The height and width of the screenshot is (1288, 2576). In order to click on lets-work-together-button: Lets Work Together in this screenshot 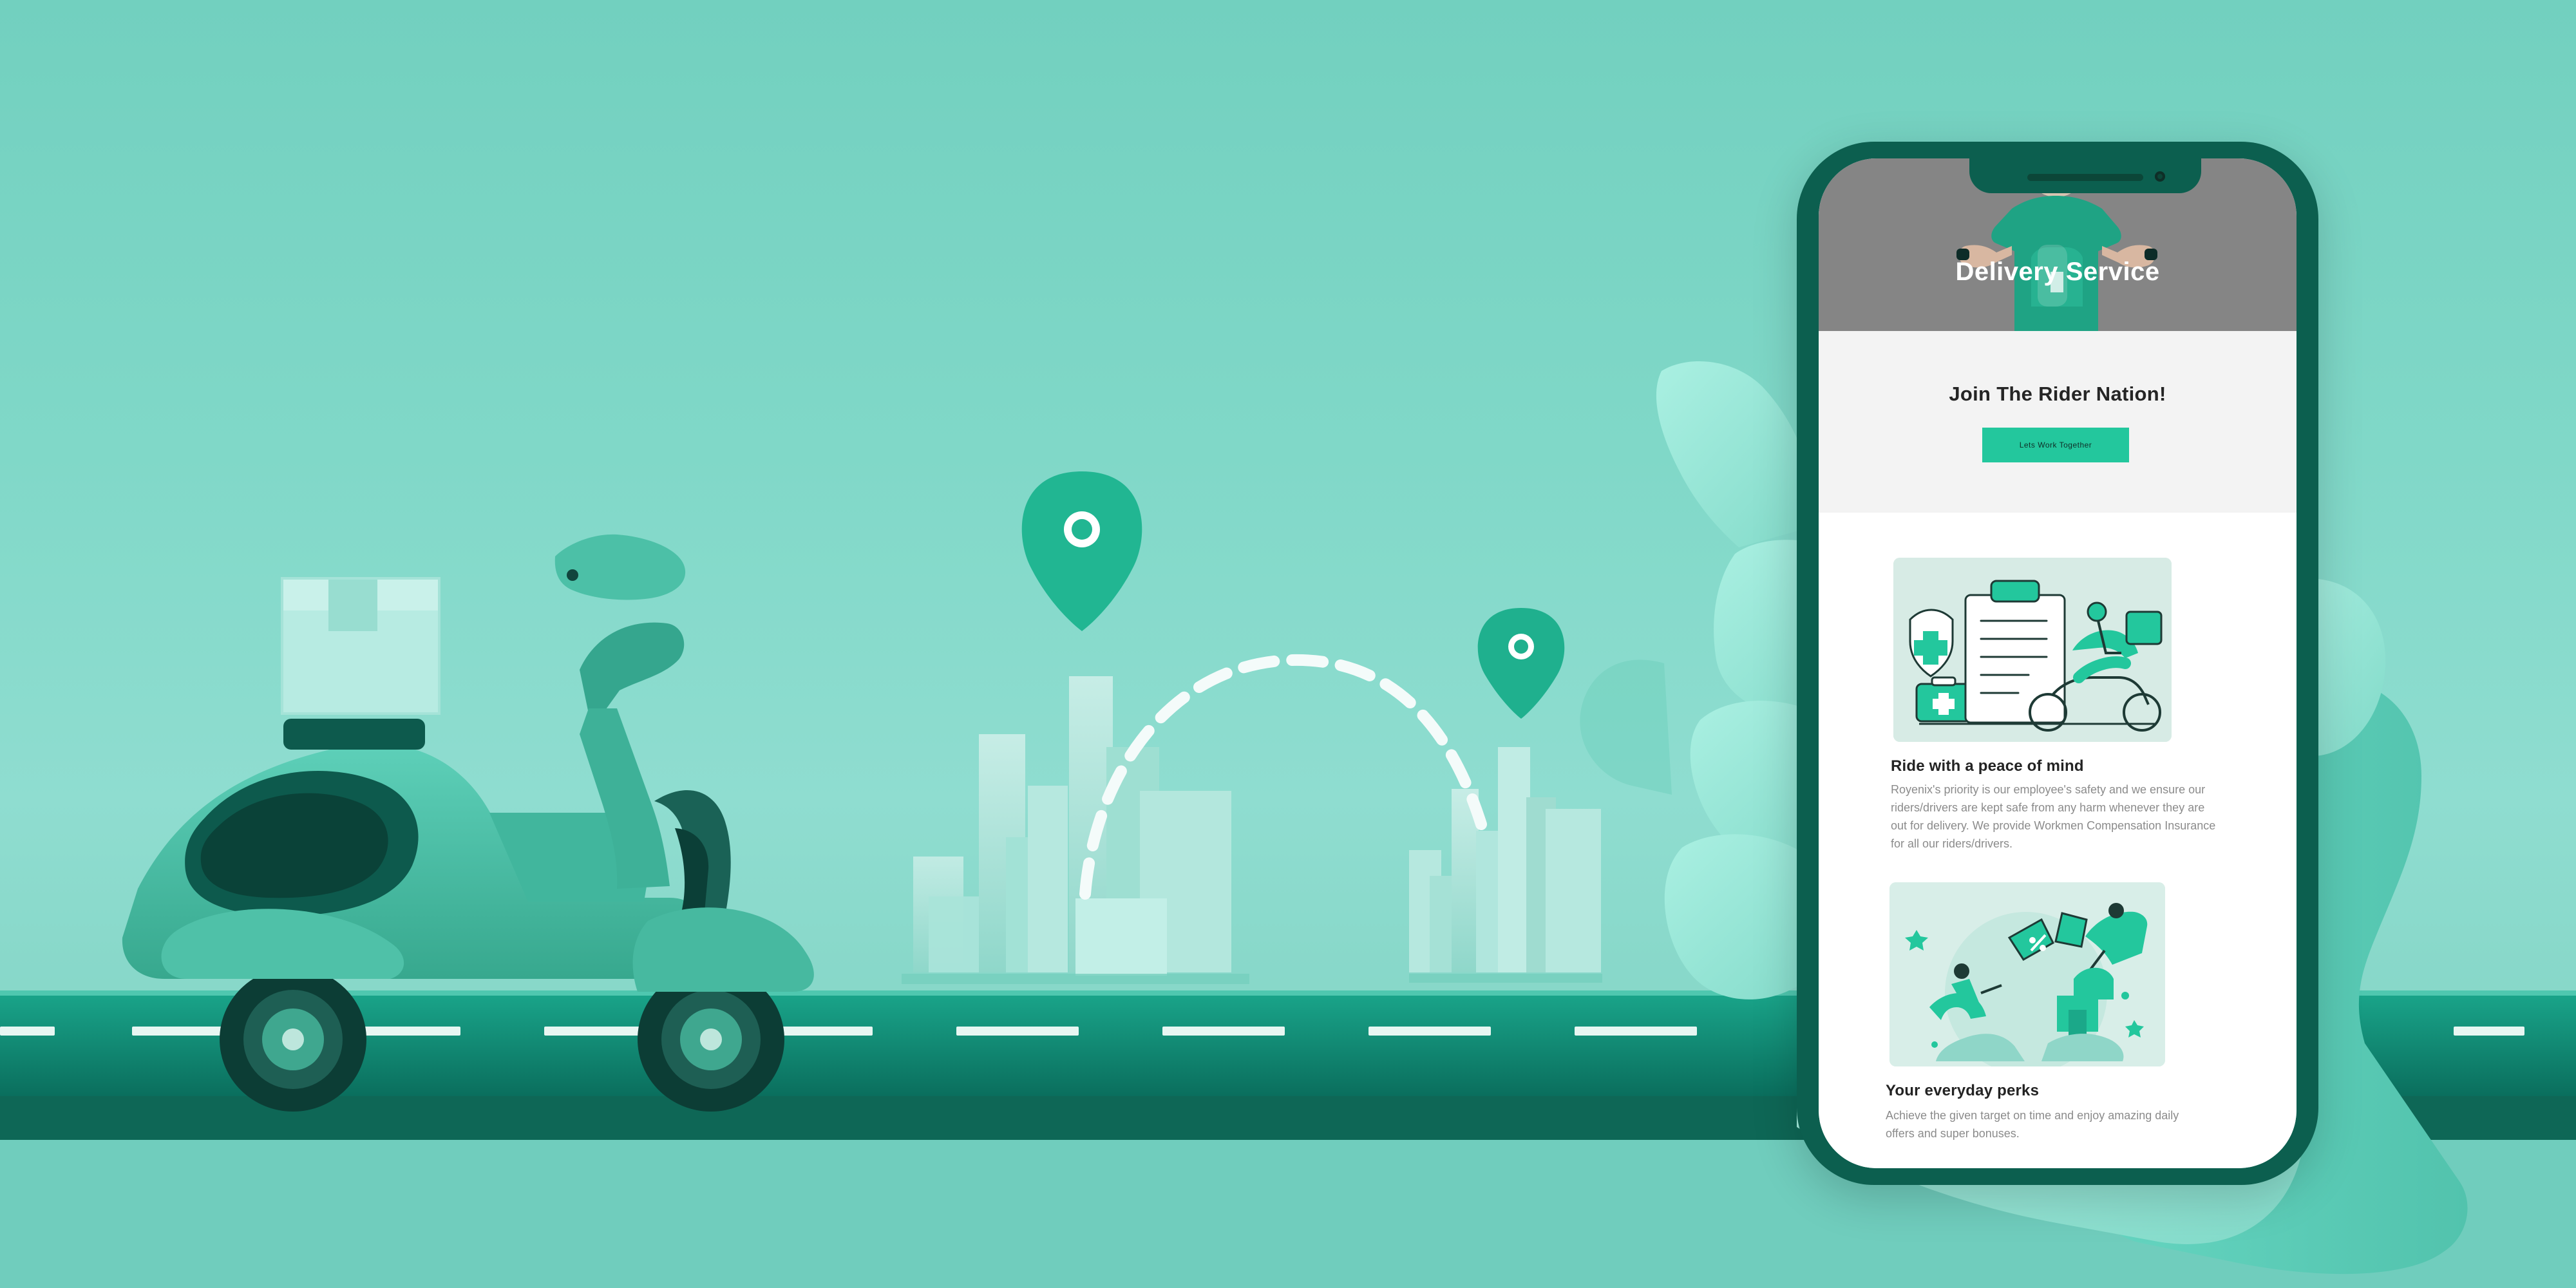, I will do `click(2055, 445)`.